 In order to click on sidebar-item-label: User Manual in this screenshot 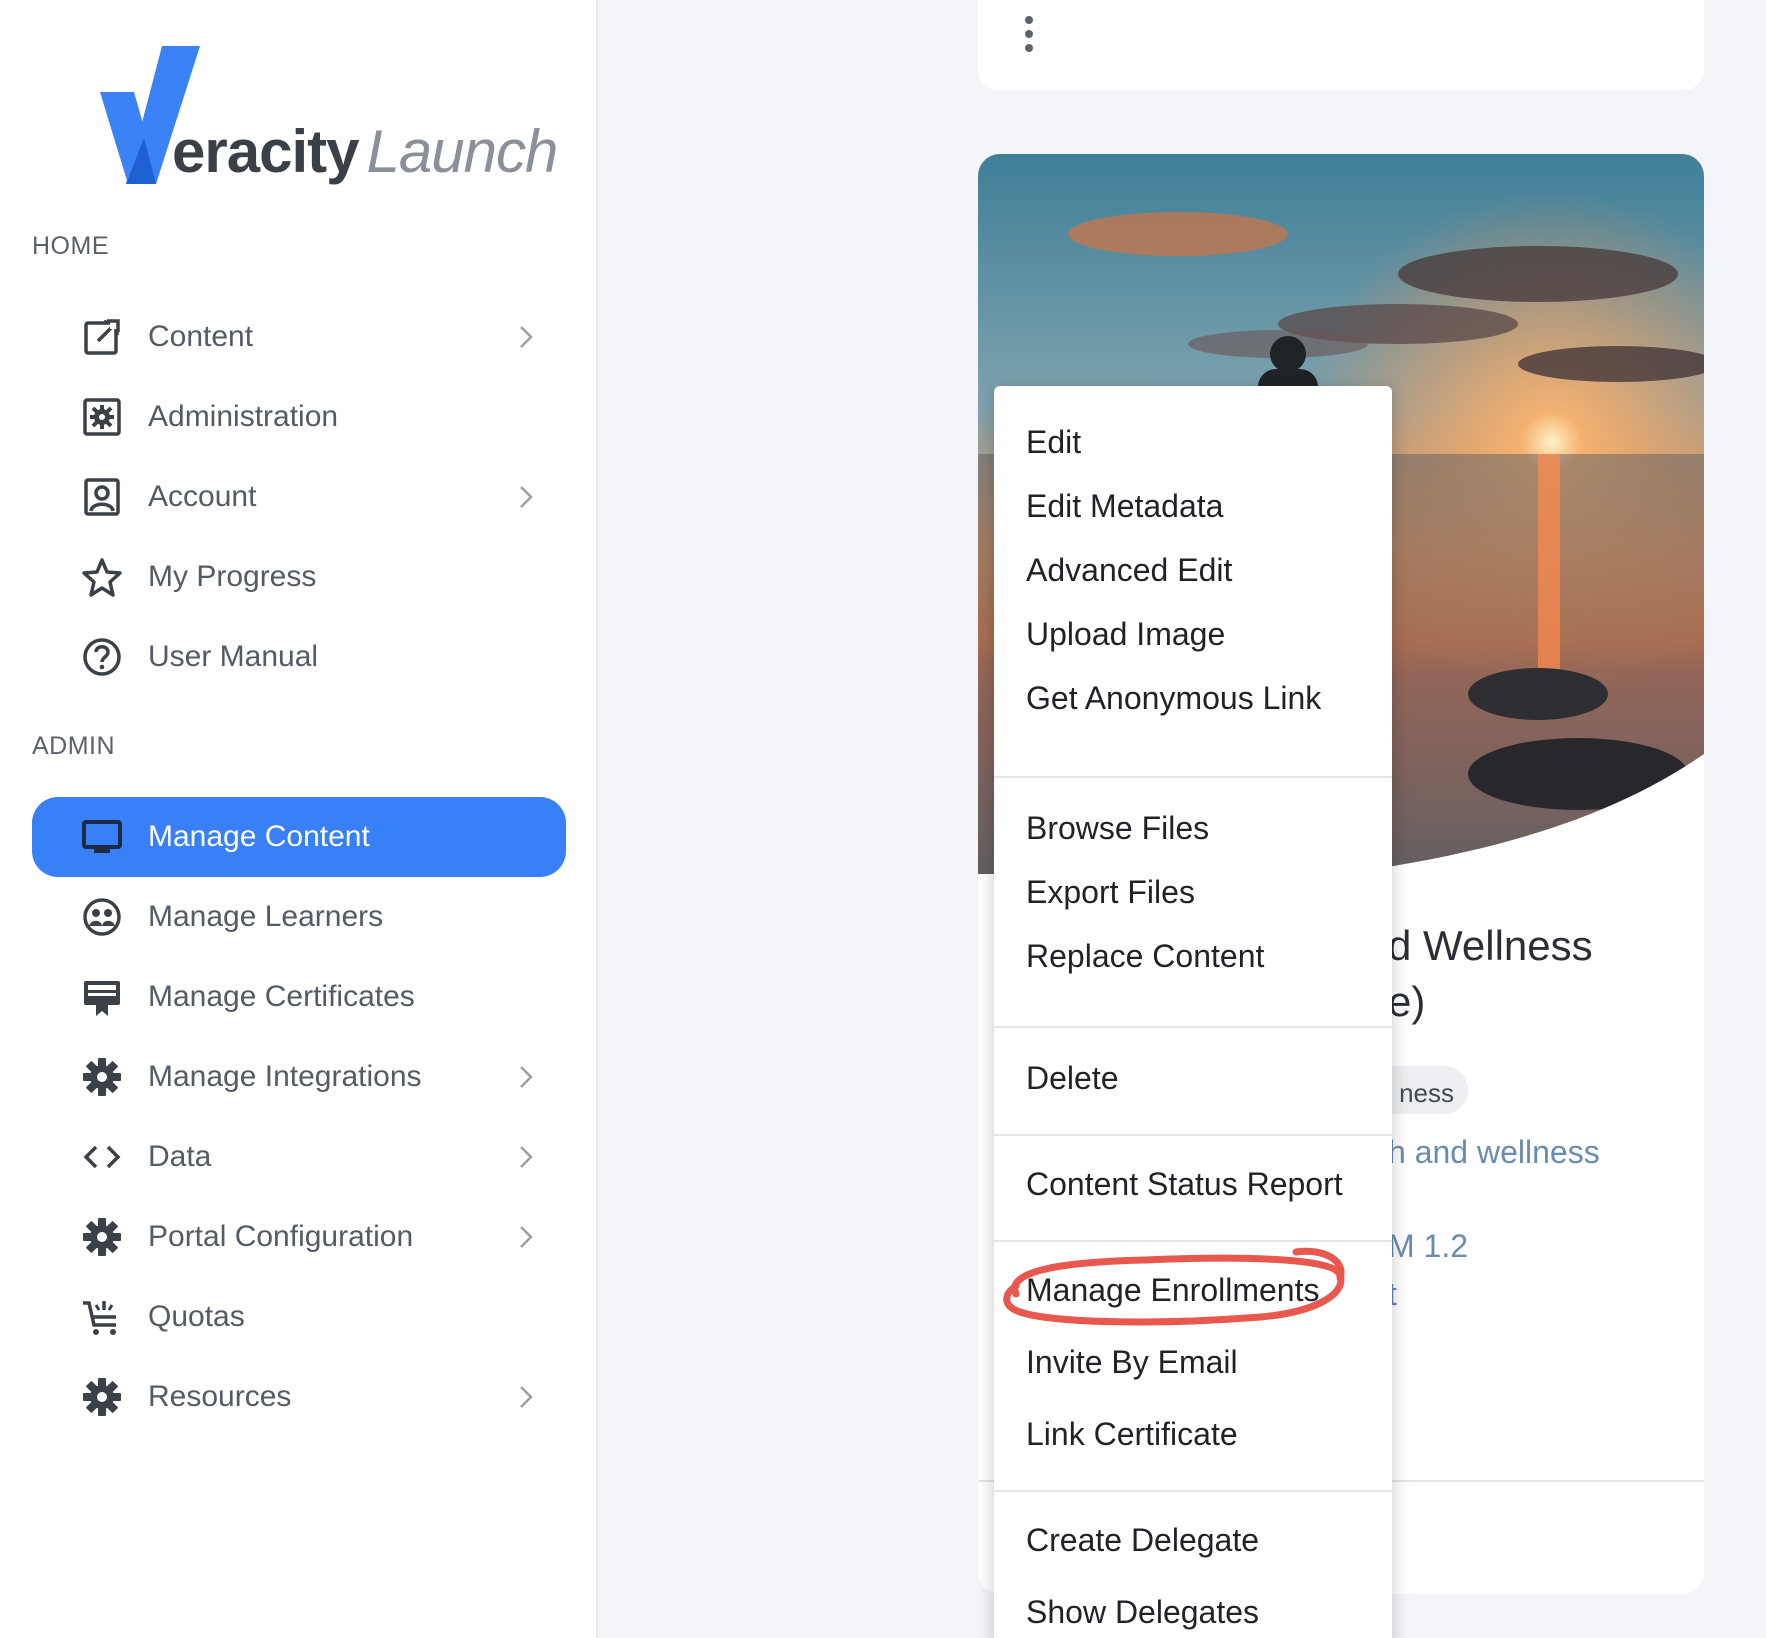, I will do `click(233, 656)`.